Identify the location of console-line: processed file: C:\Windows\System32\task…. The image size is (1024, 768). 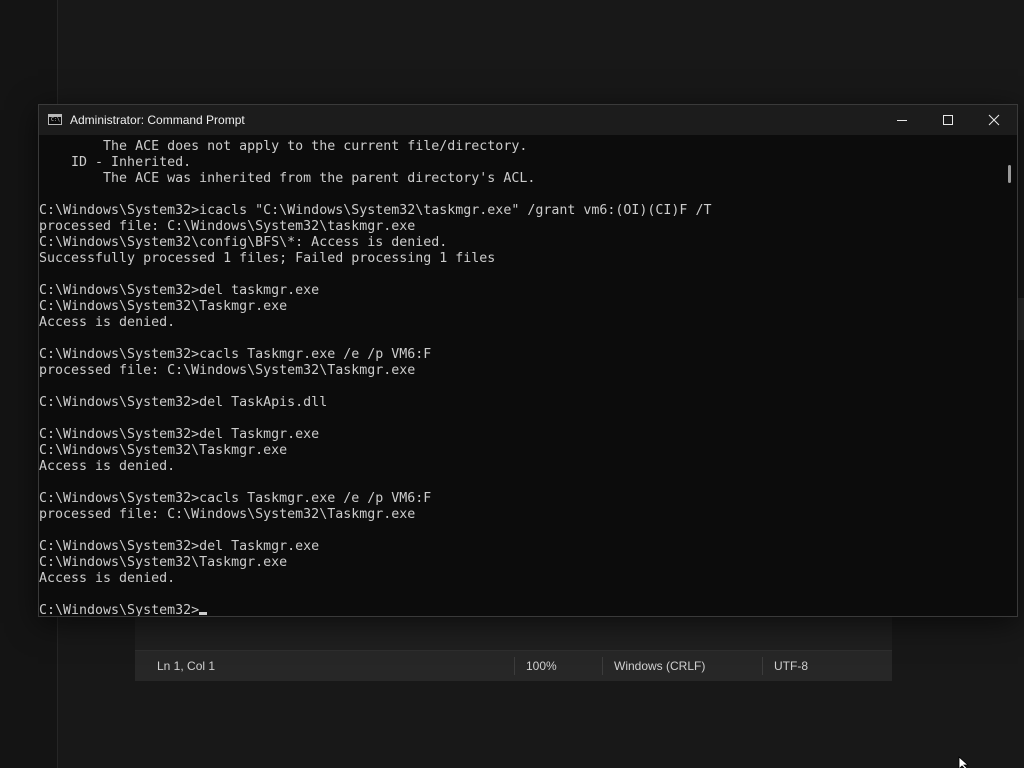
(227, 226).